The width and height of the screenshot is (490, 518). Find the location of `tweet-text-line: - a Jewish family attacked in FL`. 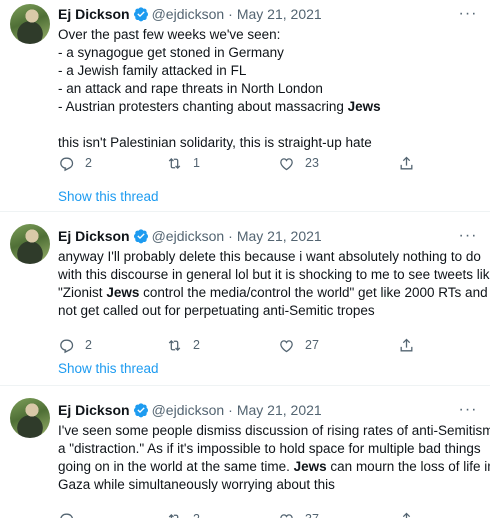

tweet-text-line: - a Jewish family attacked in FL is located at coordinates (152, 70).